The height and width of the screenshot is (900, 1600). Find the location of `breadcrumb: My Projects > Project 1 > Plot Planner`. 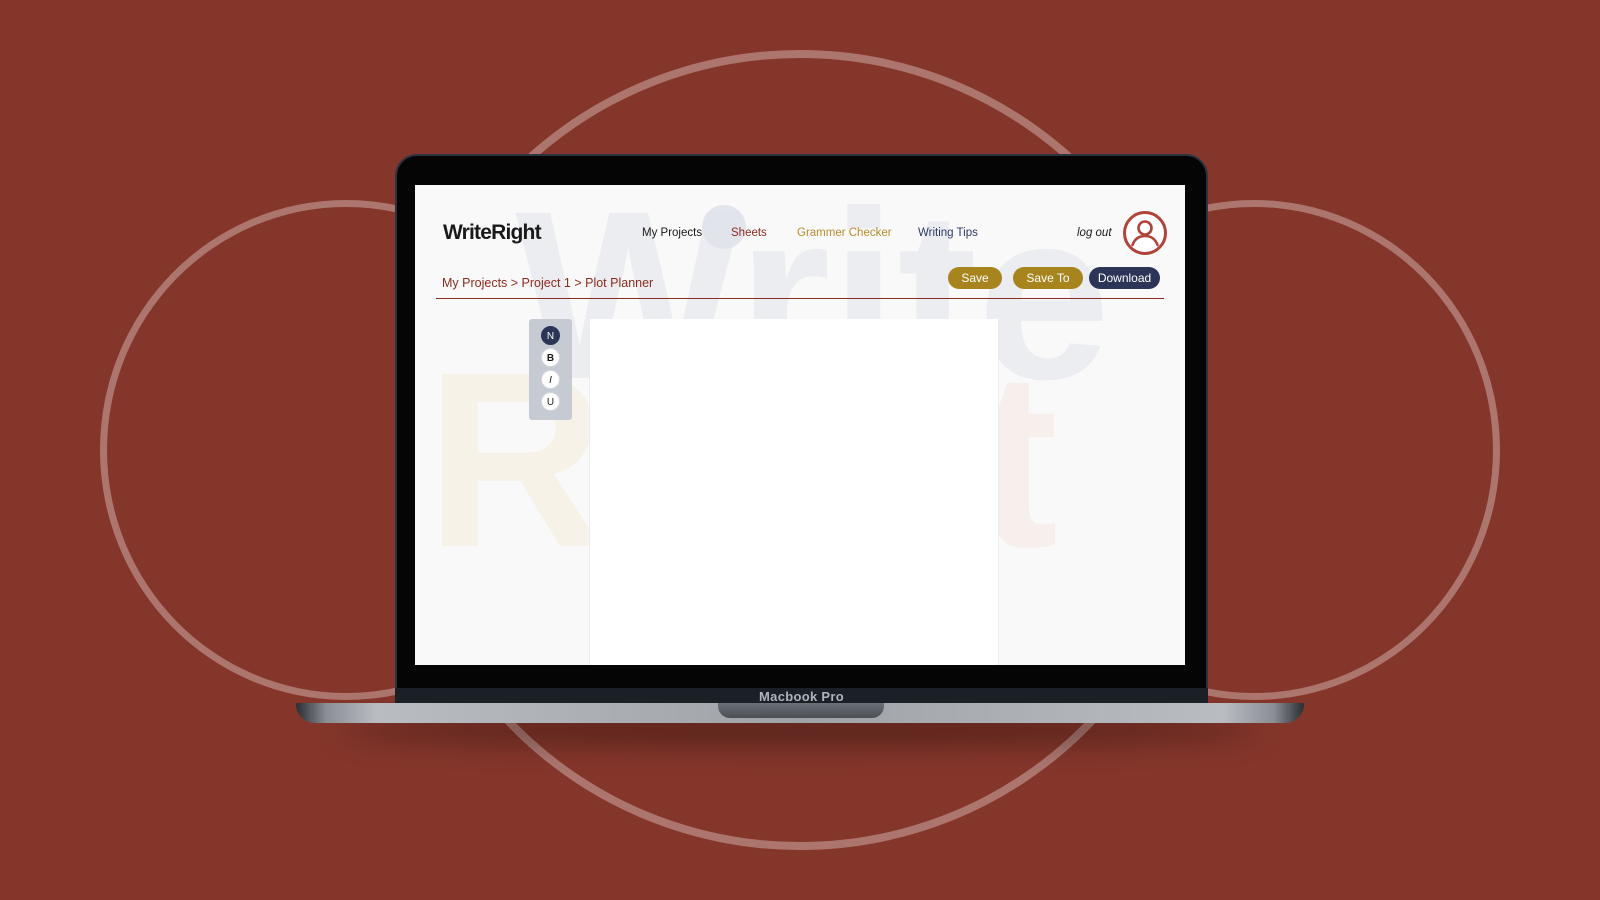

breadcrumb: My Projects > Project 1 > Plot Planner is located at coordinates (548, 283).